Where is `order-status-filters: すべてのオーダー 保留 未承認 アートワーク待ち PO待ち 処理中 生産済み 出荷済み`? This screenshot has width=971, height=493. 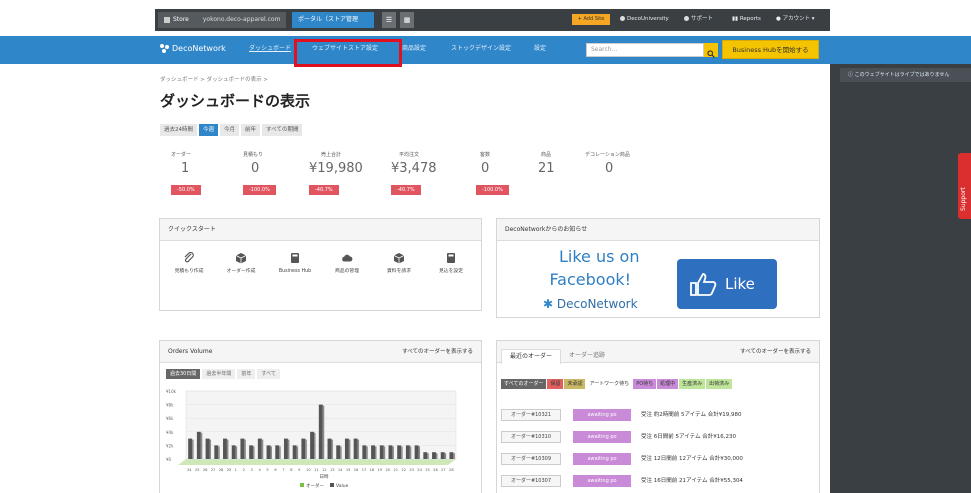
order-status-filters: すべてのオーダー 保留 未承認 アートワーク待ち PO待ち 処理中 生産済み 出荷済み is located at coordinates (656, 380).